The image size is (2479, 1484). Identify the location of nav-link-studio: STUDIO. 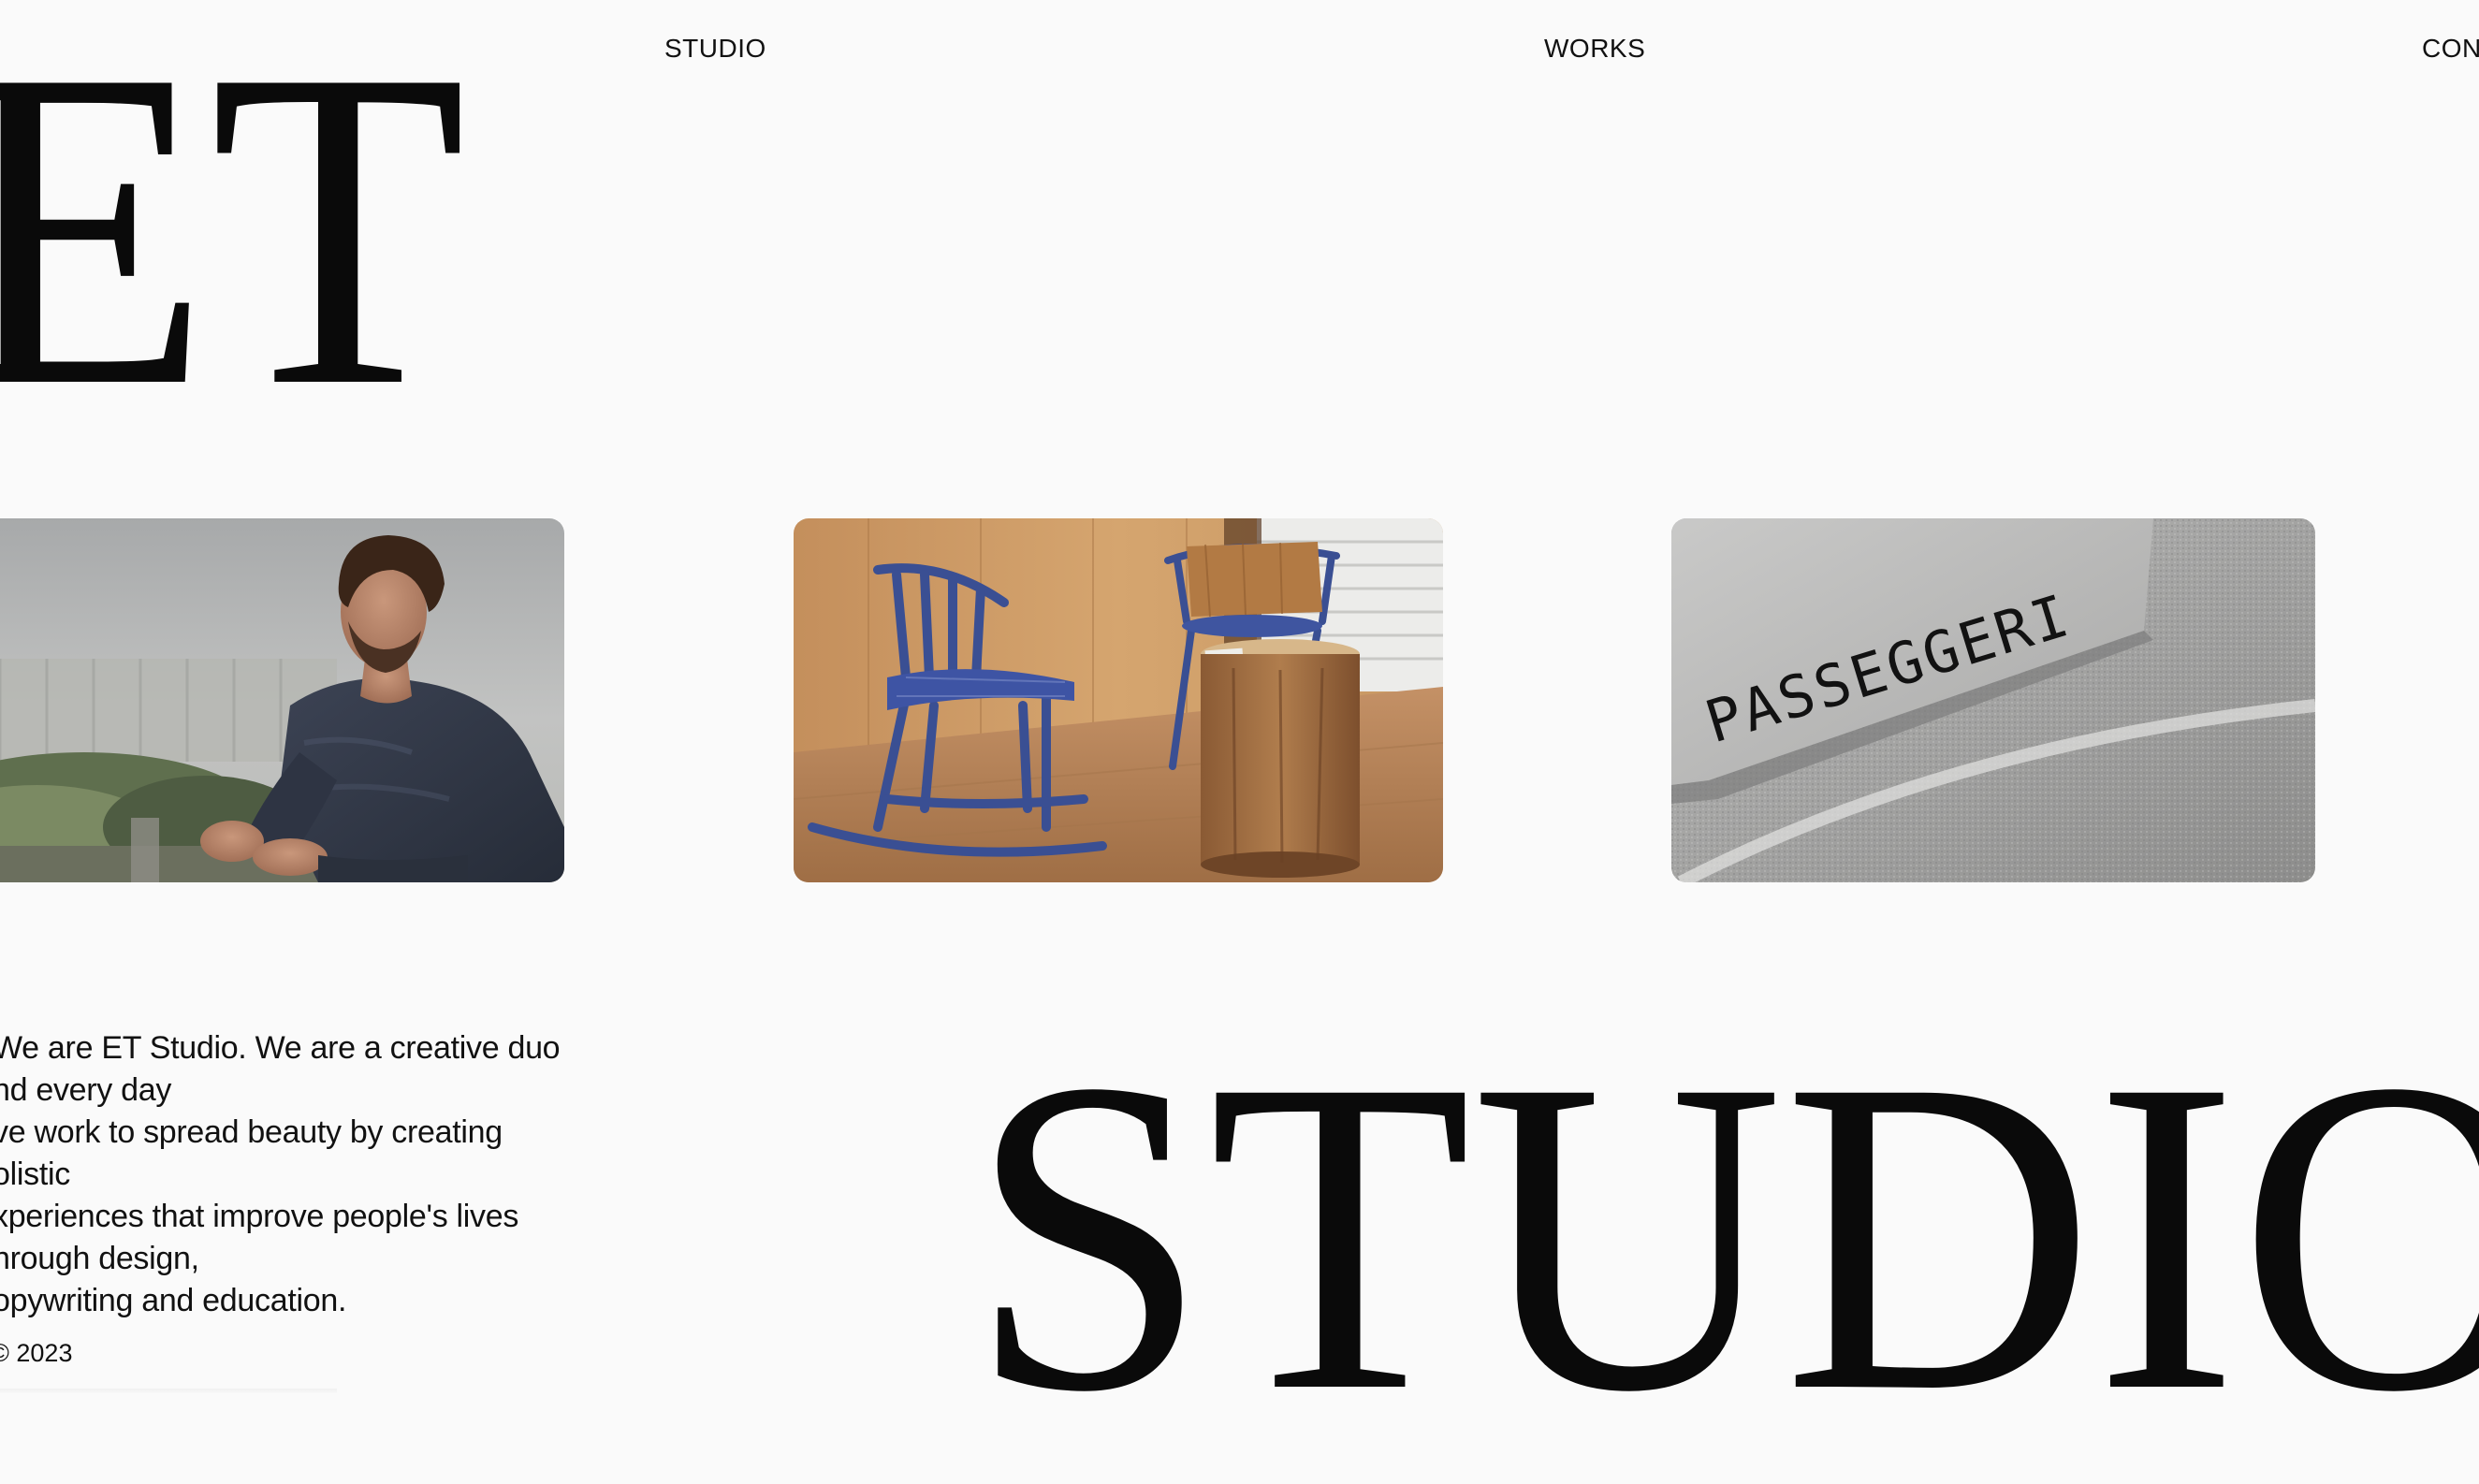
(715, 49).